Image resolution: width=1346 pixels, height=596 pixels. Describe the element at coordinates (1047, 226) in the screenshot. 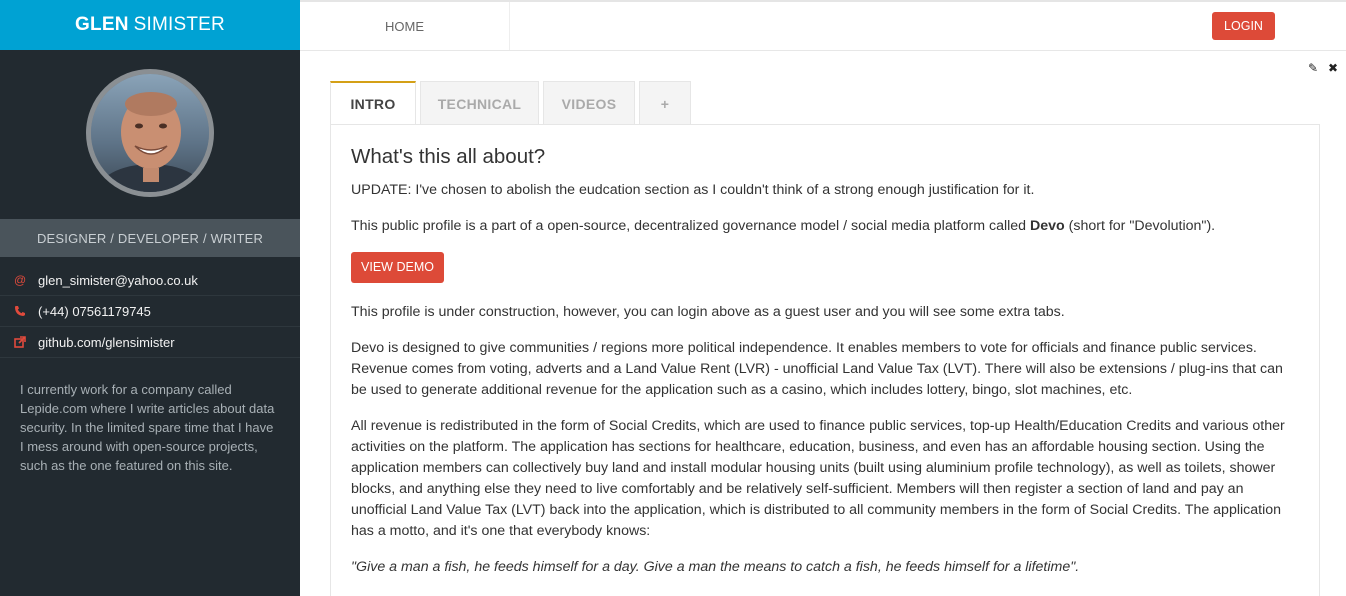

I see `devo-name: Devo` at that location.